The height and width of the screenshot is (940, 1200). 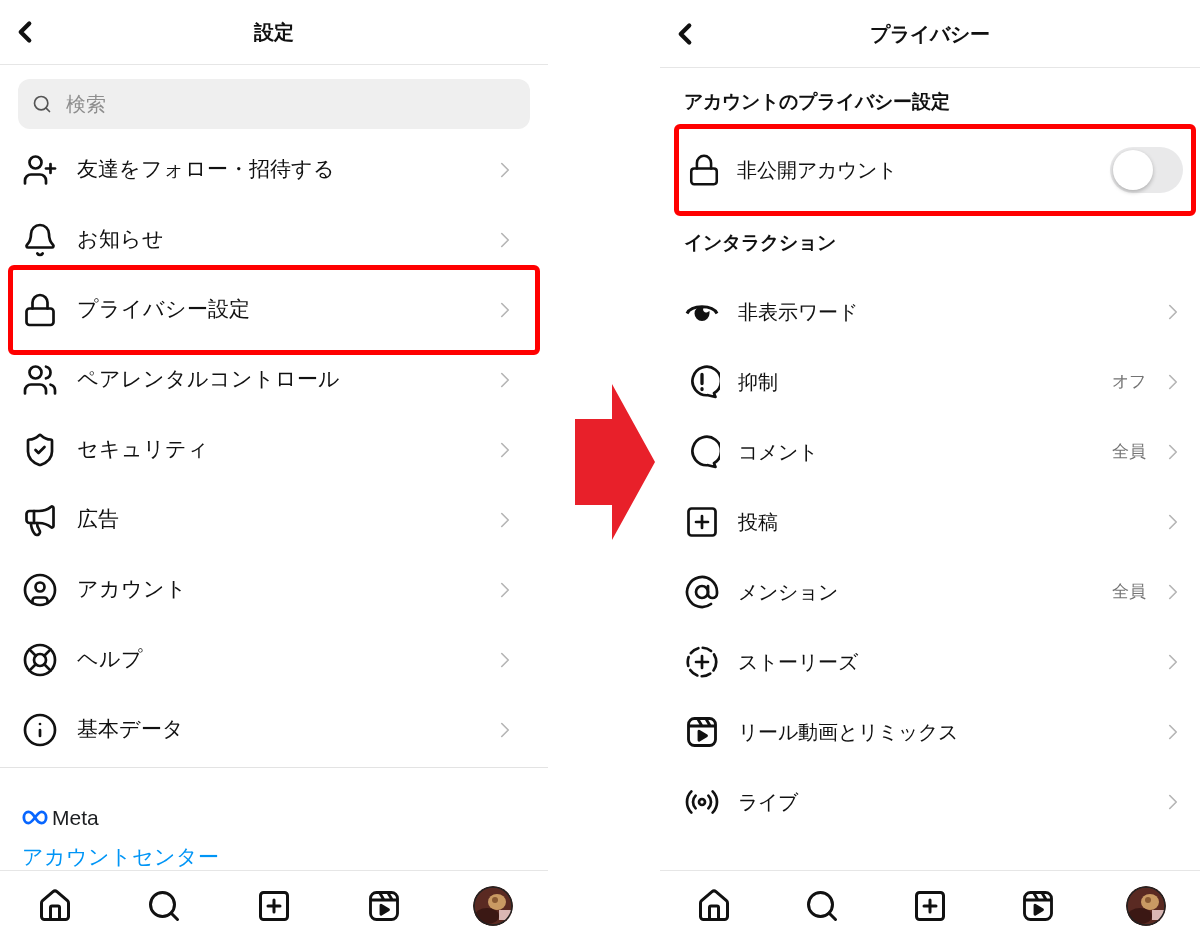 I want to click on bell-icon, so click(x=40, y=240).